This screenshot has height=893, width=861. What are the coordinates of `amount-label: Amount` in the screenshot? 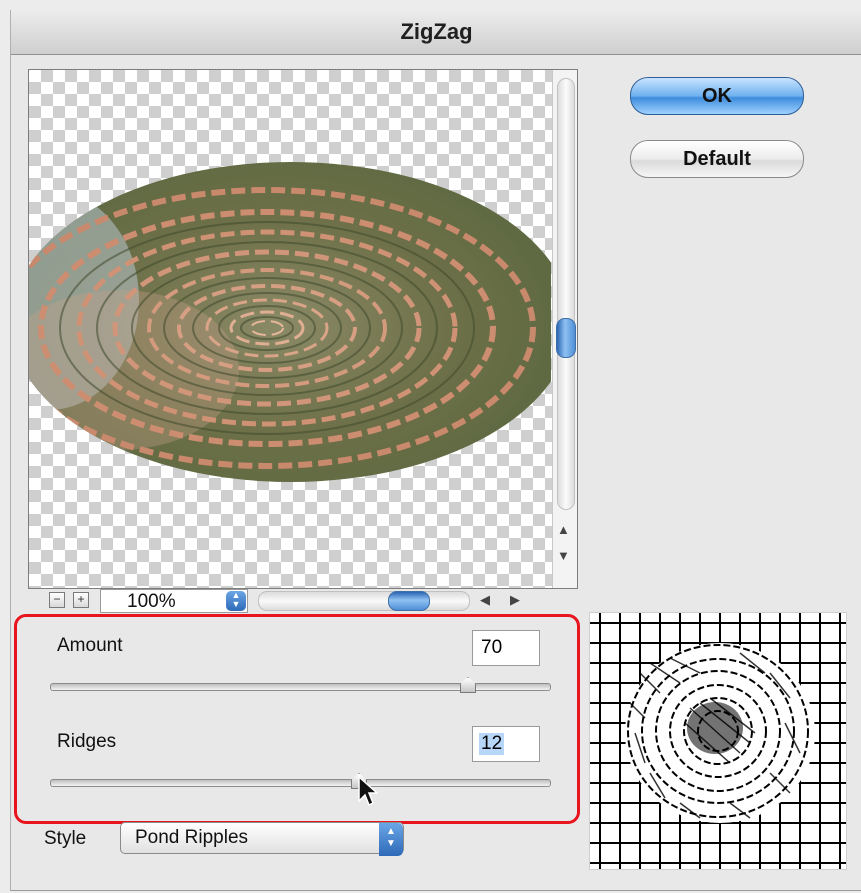 It's located at (90, 645).